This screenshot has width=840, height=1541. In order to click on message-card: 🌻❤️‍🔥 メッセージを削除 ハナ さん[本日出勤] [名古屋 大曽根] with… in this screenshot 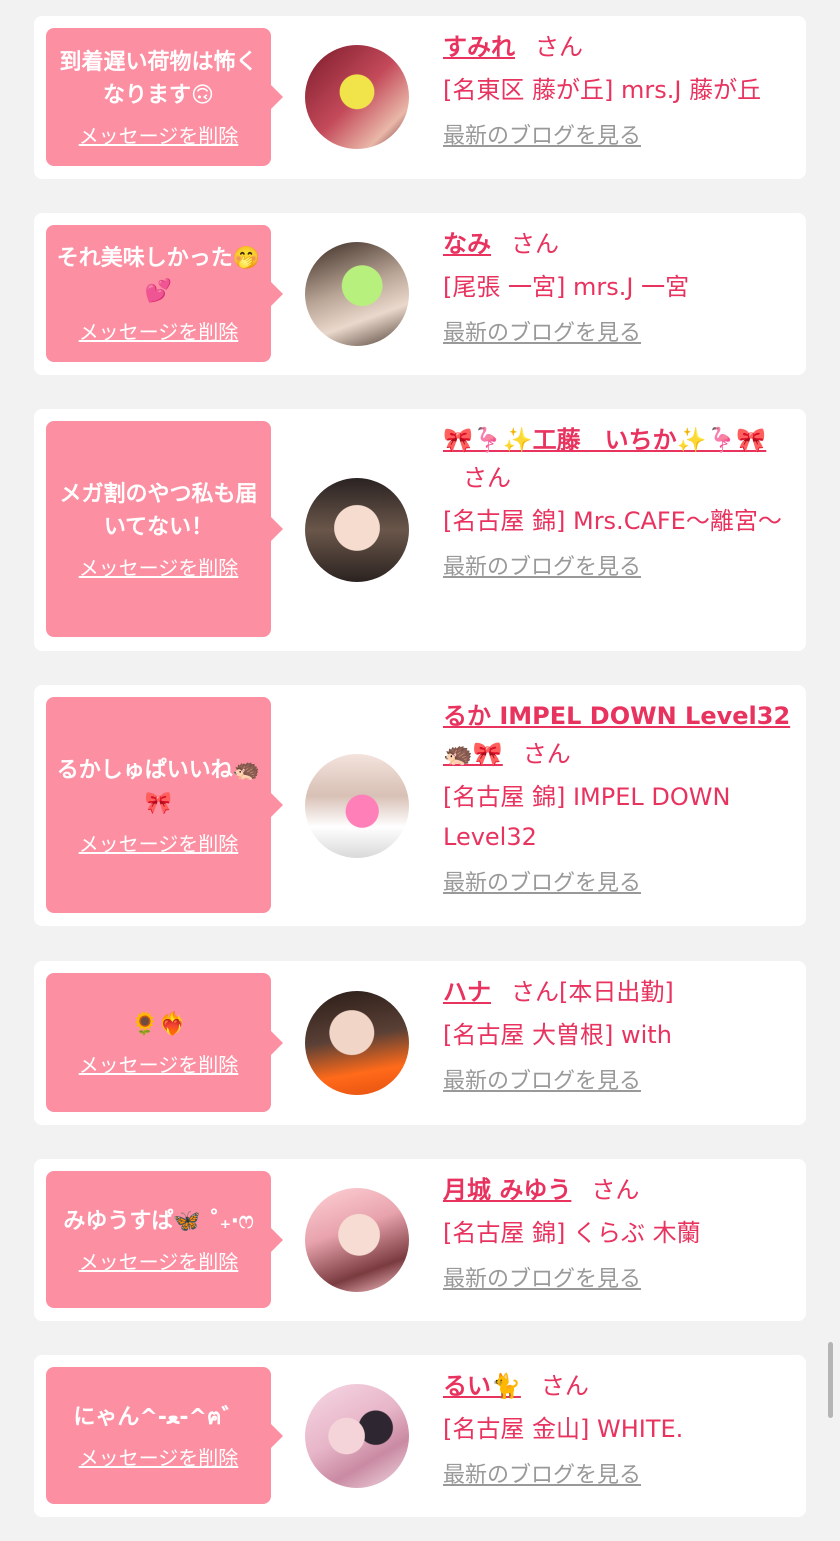, I will do `click(420, 1043)`.